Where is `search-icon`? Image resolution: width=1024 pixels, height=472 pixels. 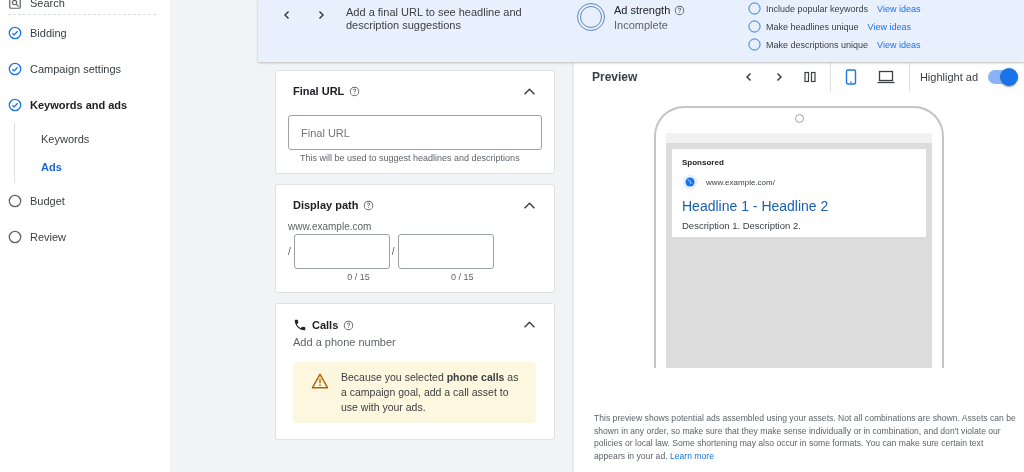 search-icon is located at coordinates (15, 5).